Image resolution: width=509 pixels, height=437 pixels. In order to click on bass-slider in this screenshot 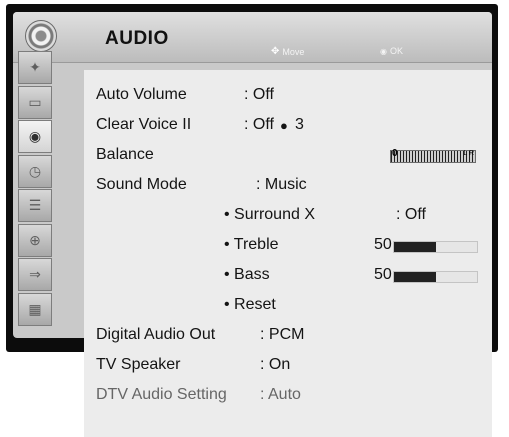, I will do `click(435, 277)`.